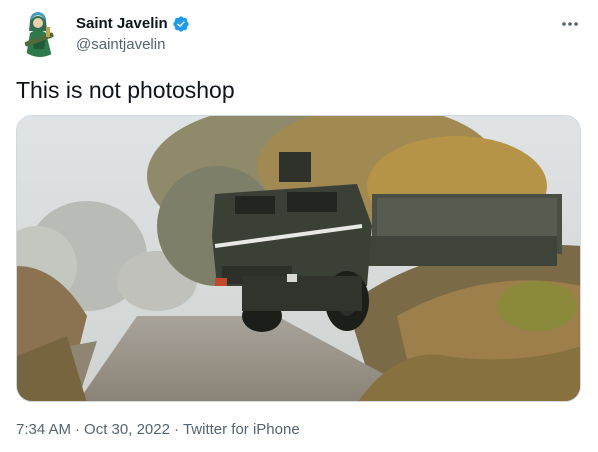 This screenshot has width=598, height=452. Describe the element at coordinates (43, 430) in the screenshot. I see `tweet-time: 7:34 AM` at that location.